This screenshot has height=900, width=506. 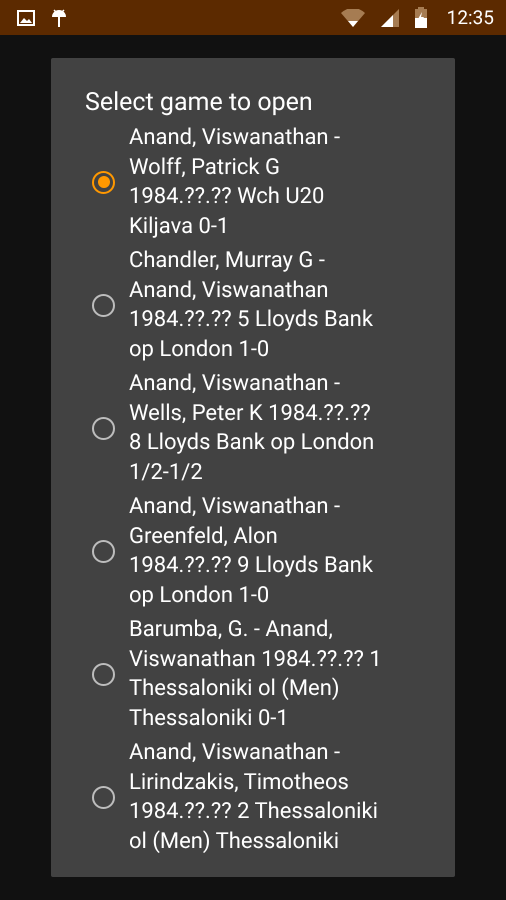 I want to click on game-option-label: Anand, Viswanathan - Greenfeld, Alon 1984.??.?? 9 Lloyds Bank op London 1-0, so click(x=251, y=551).